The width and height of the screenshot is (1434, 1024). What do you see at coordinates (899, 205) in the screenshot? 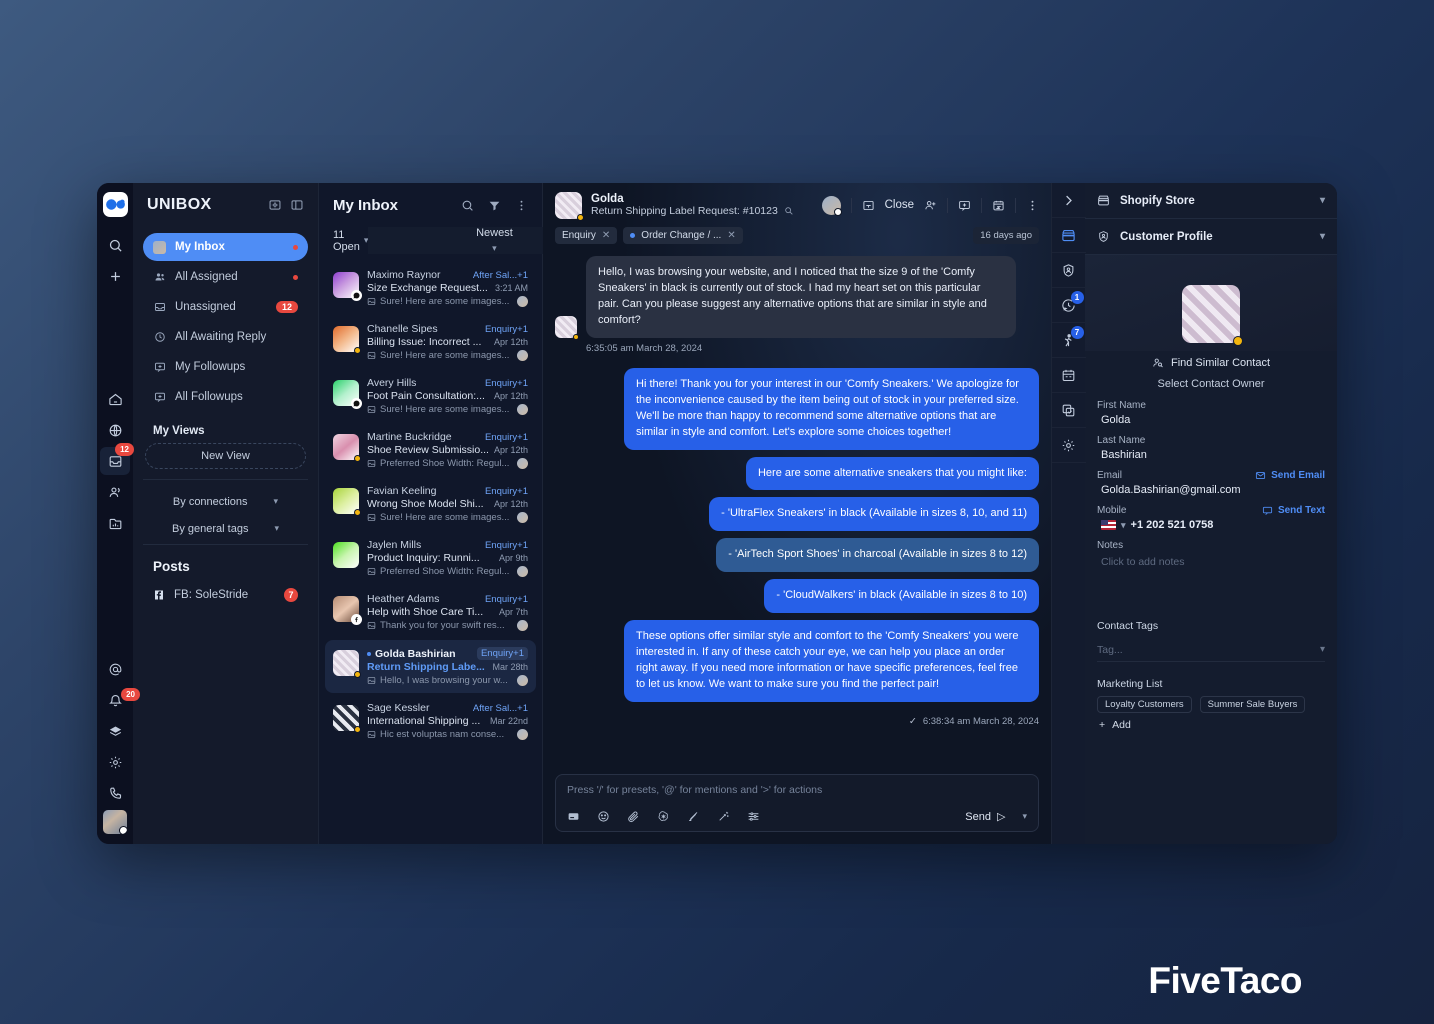
I see `close-button: Close` at bounding box center [899, 205].